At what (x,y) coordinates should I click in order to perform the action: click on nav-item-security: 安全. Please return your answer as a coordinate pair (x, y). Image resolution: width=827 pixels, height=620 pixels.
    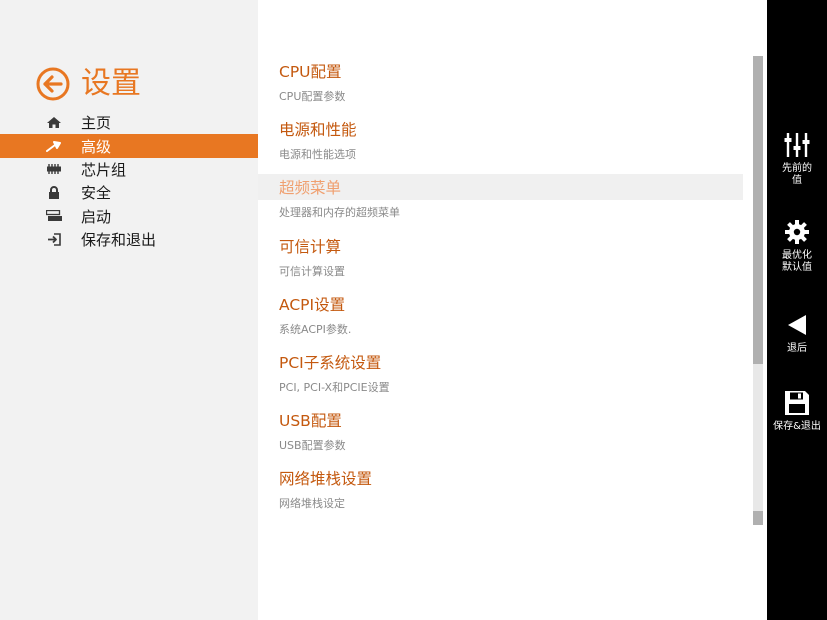
    Looking at the image, I should click on (129, 192).